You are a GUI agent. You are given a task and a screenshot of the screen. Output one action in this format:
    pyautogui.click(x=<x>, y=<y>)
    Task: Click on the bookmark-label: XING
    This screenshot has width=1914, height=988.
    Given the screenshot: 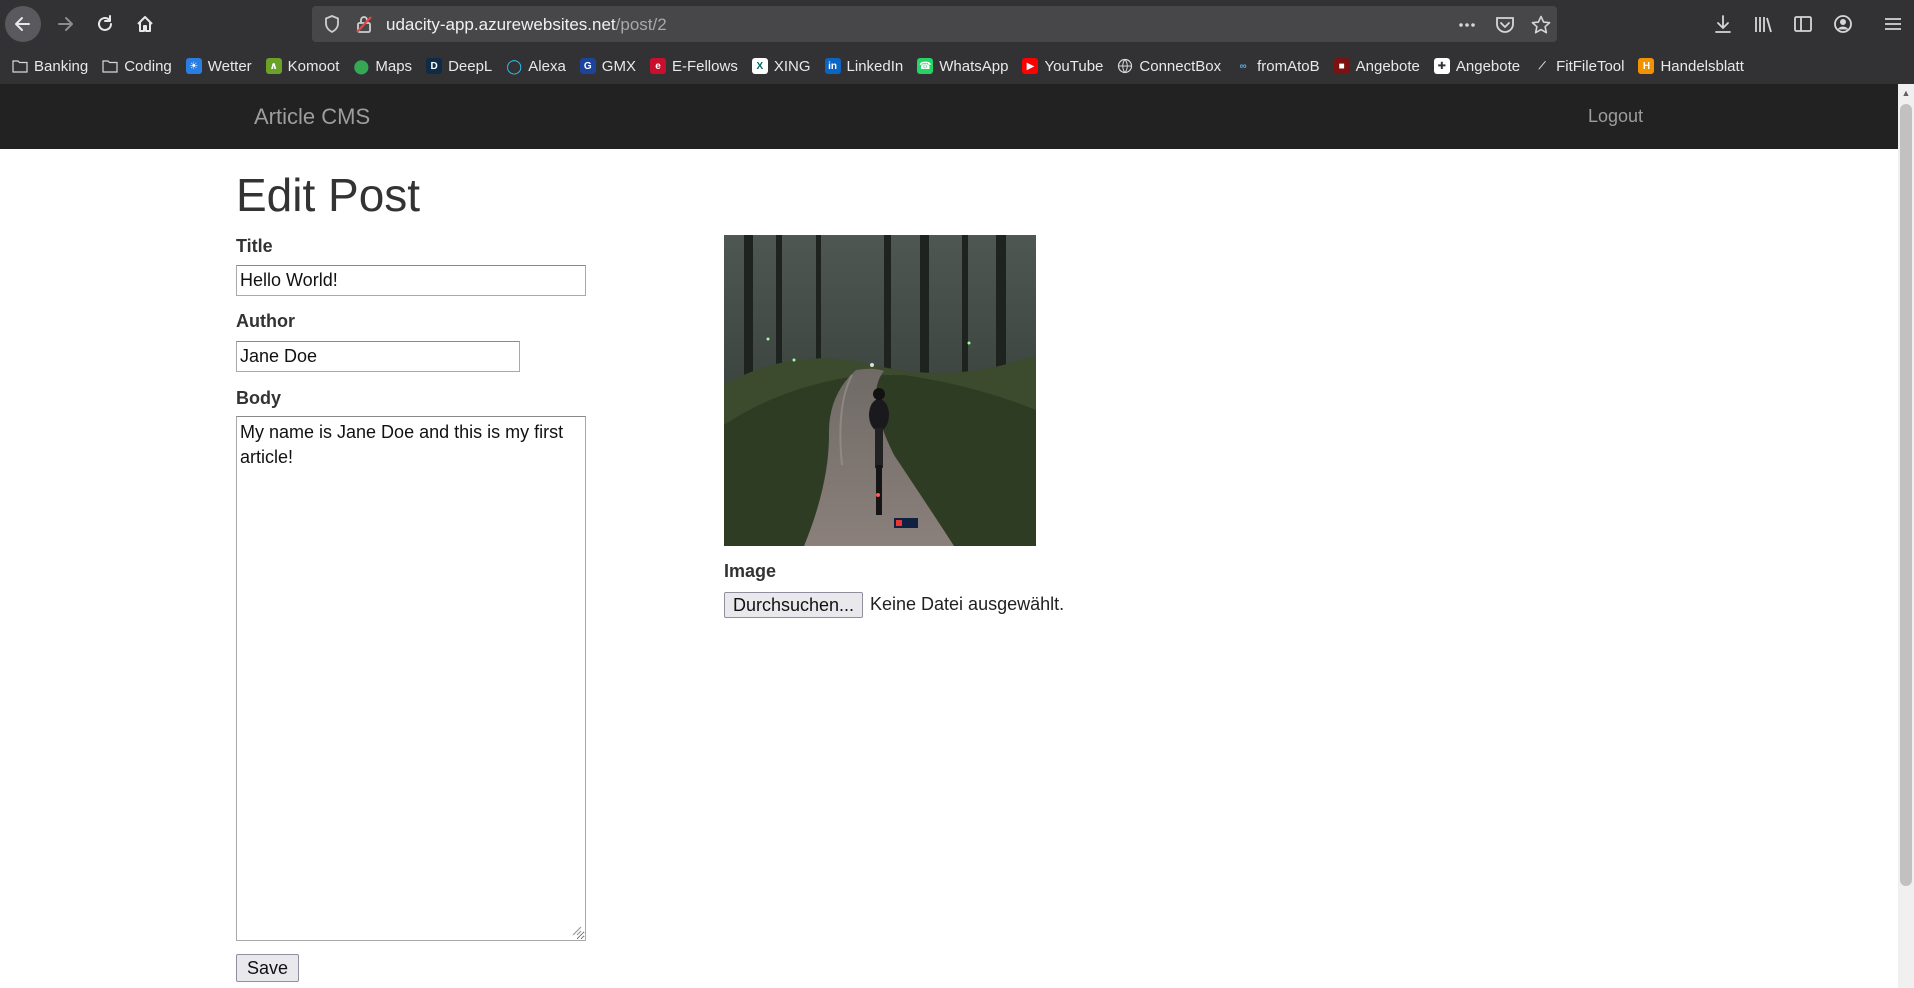 What is the action you would take?
    pyautogui.click(x=792, y=66)
    